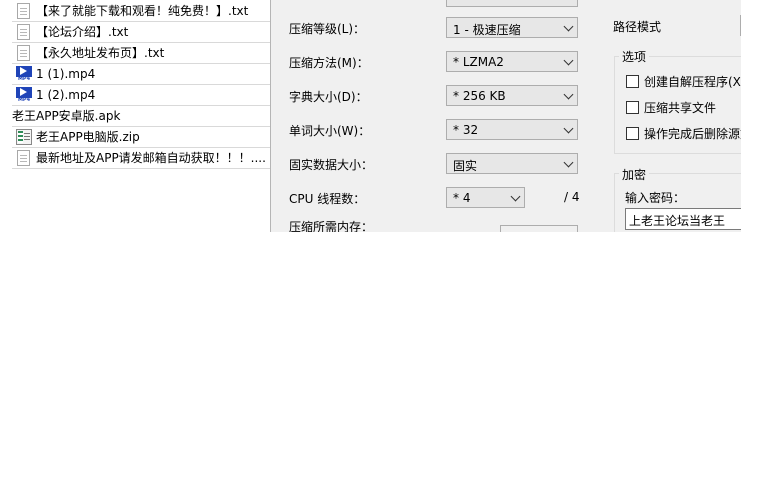 Image resolution: width=782 pixels, height=481 pixels. What do you see at coordinates (88, 137) in the screenshot?
I see `file-name: 老王APP电脑版.zip` at bounding box center [88, 137].